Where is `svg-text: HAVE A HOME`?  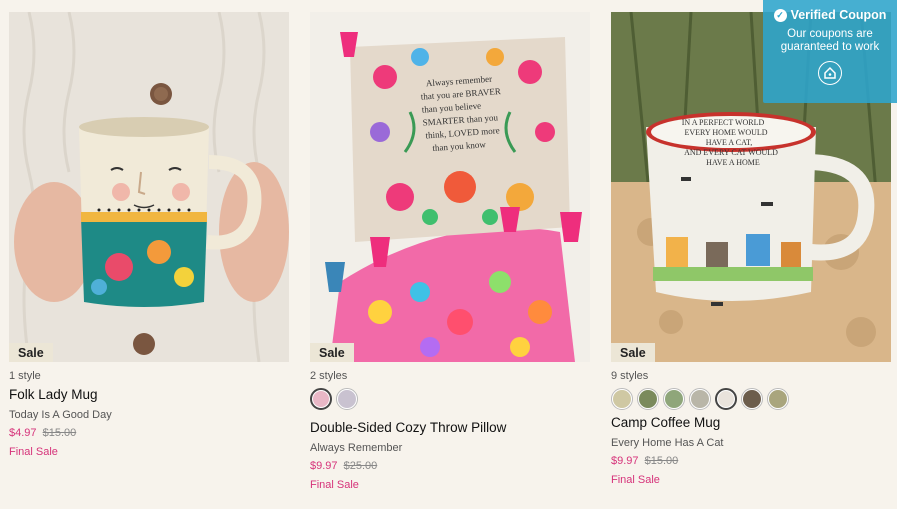
svg-text: HAVE A HOME is located at coordinates (733, 162).